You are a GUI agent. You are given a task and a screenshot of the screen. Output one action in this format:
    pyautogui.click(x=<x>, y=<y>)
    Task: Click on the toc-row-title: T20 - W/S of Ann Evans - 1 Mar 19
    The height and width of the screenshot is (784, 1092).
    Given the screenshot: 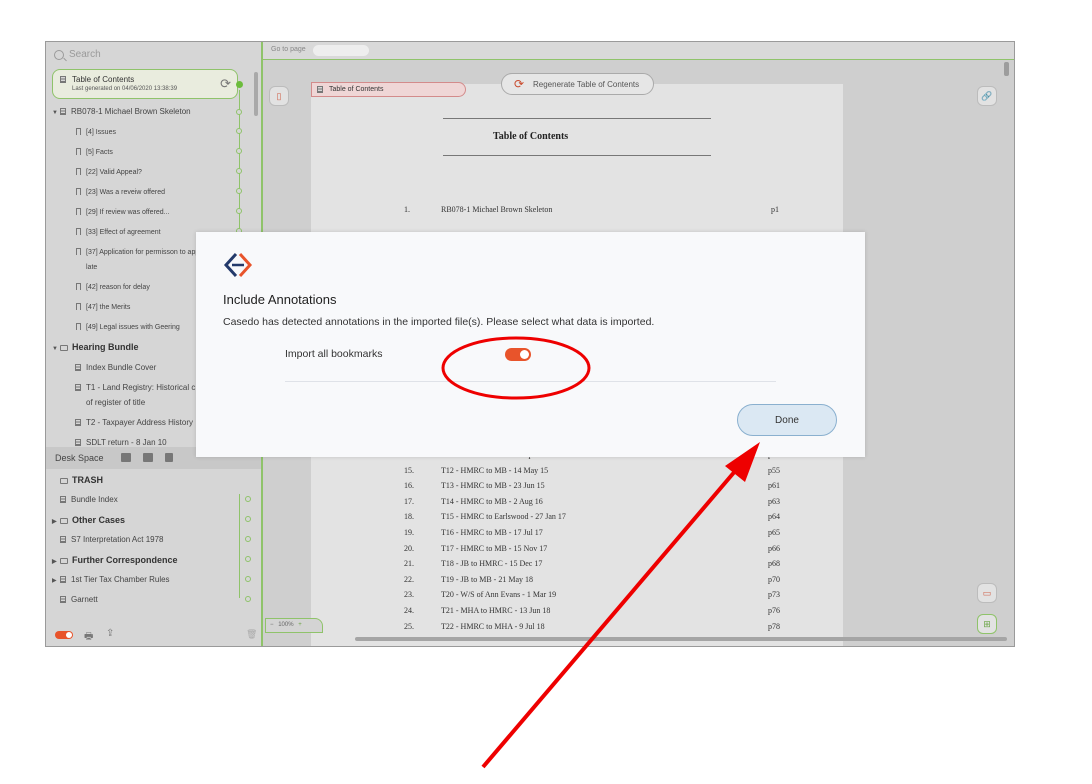 What is the action you would take?
    pyautogui.click(x=498, y=594)
    